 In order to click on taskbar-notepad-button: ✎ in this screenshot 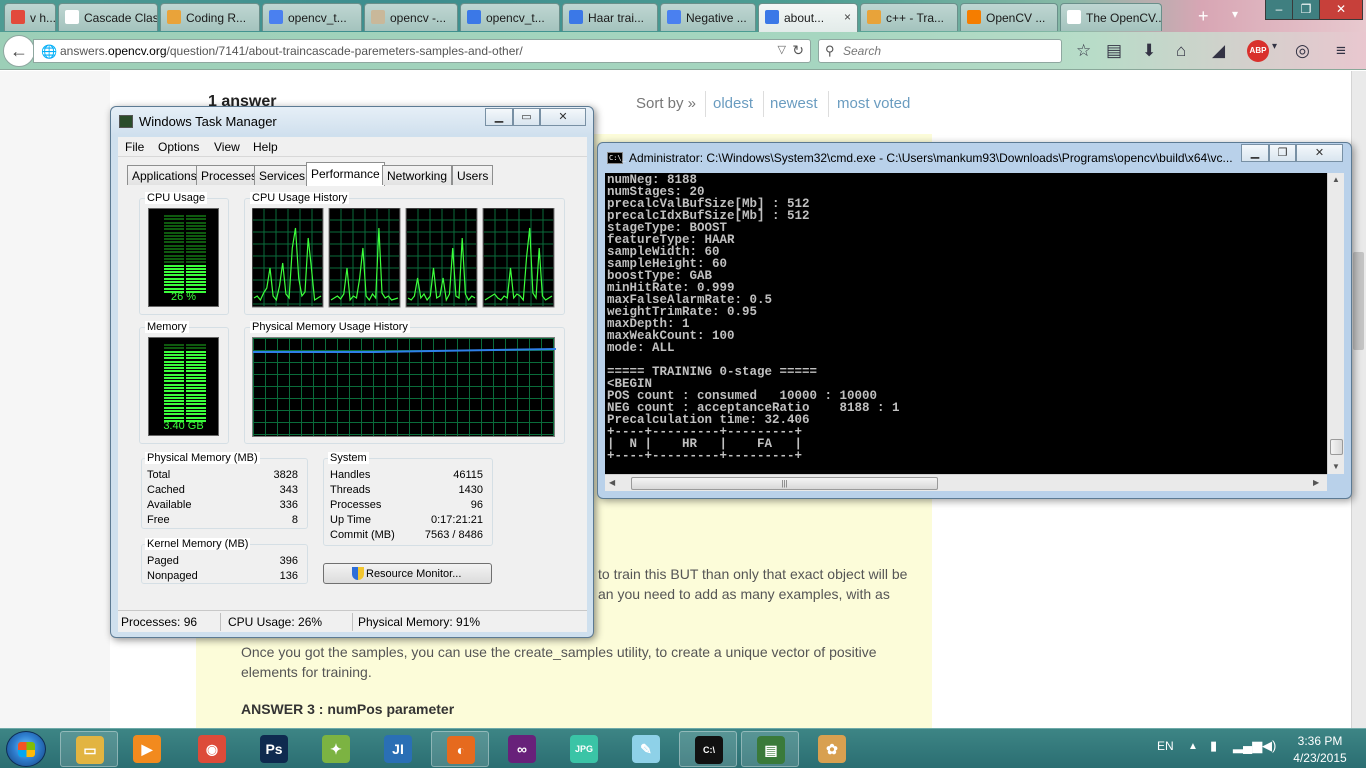, I will do `click(646, 749)`.